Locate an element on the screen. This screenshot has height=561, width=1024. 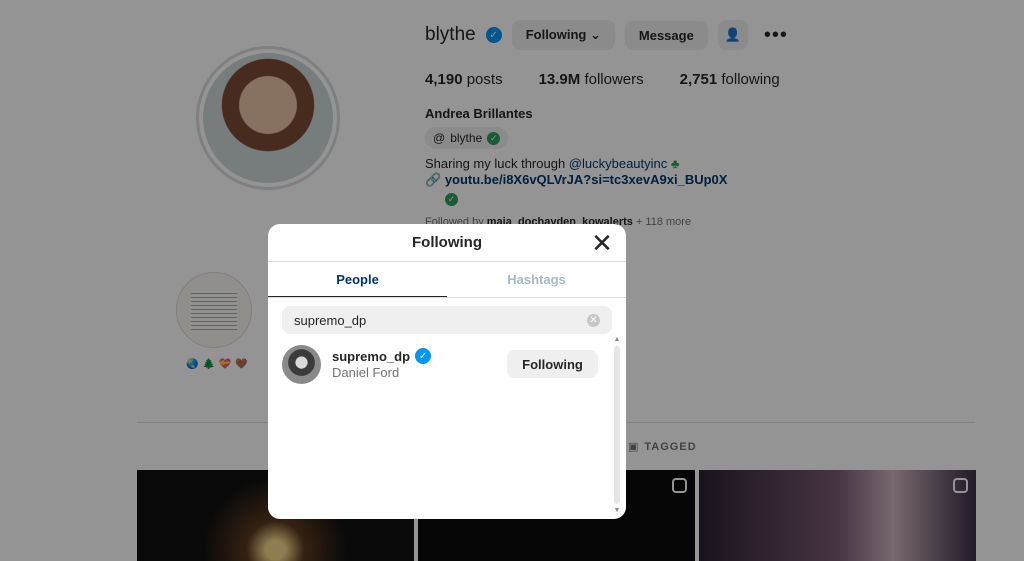
user-info: supremo_dp ✓ Daniel Ford is located at coordinates (382, 364).